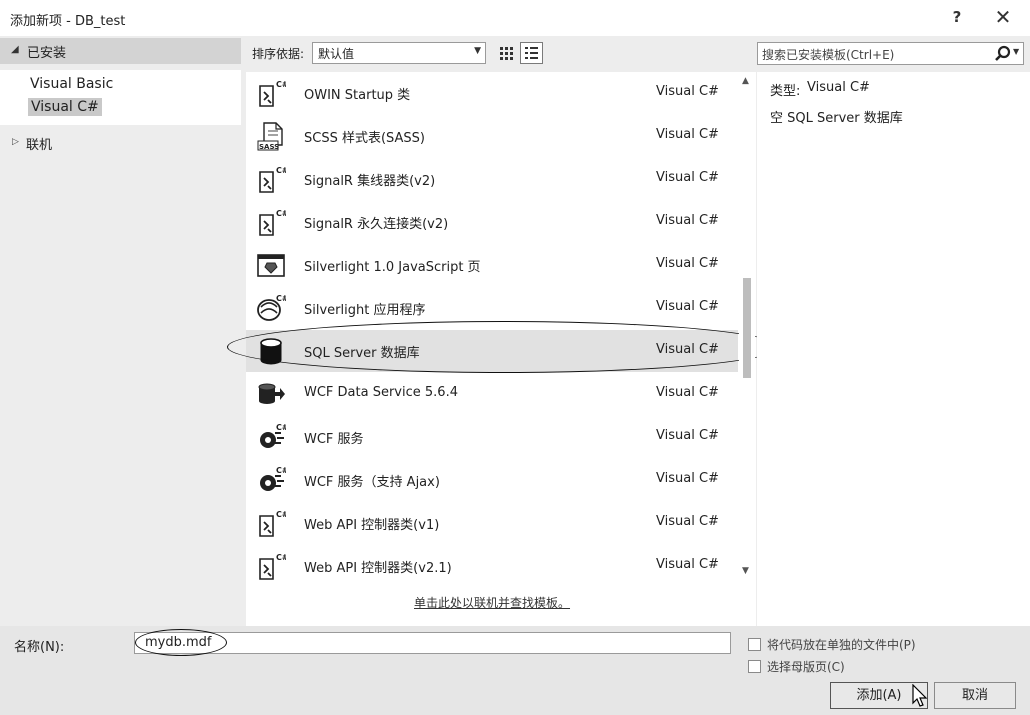 The height and width of the screenshot is (715, 1030). I want to click on scroll-thumb, so click(747, 328).